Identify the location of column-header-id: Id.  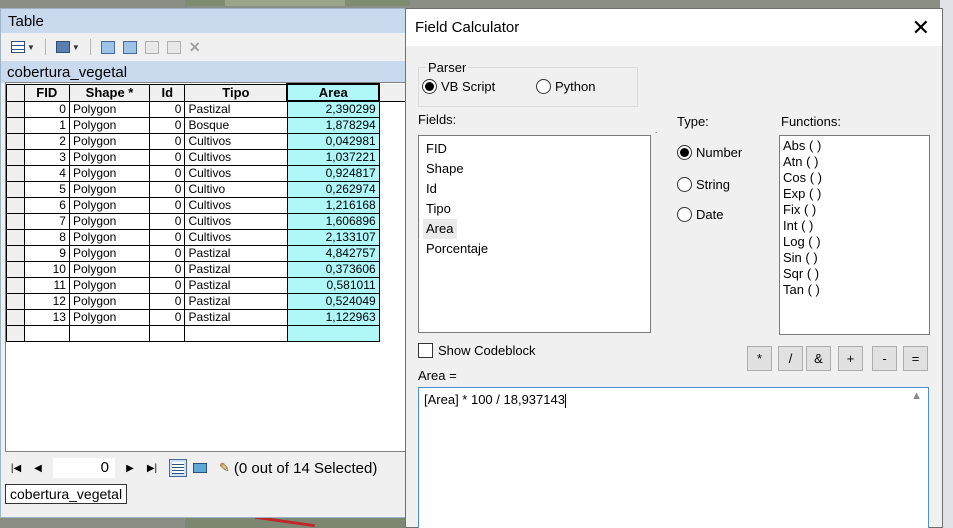
(167, 92).